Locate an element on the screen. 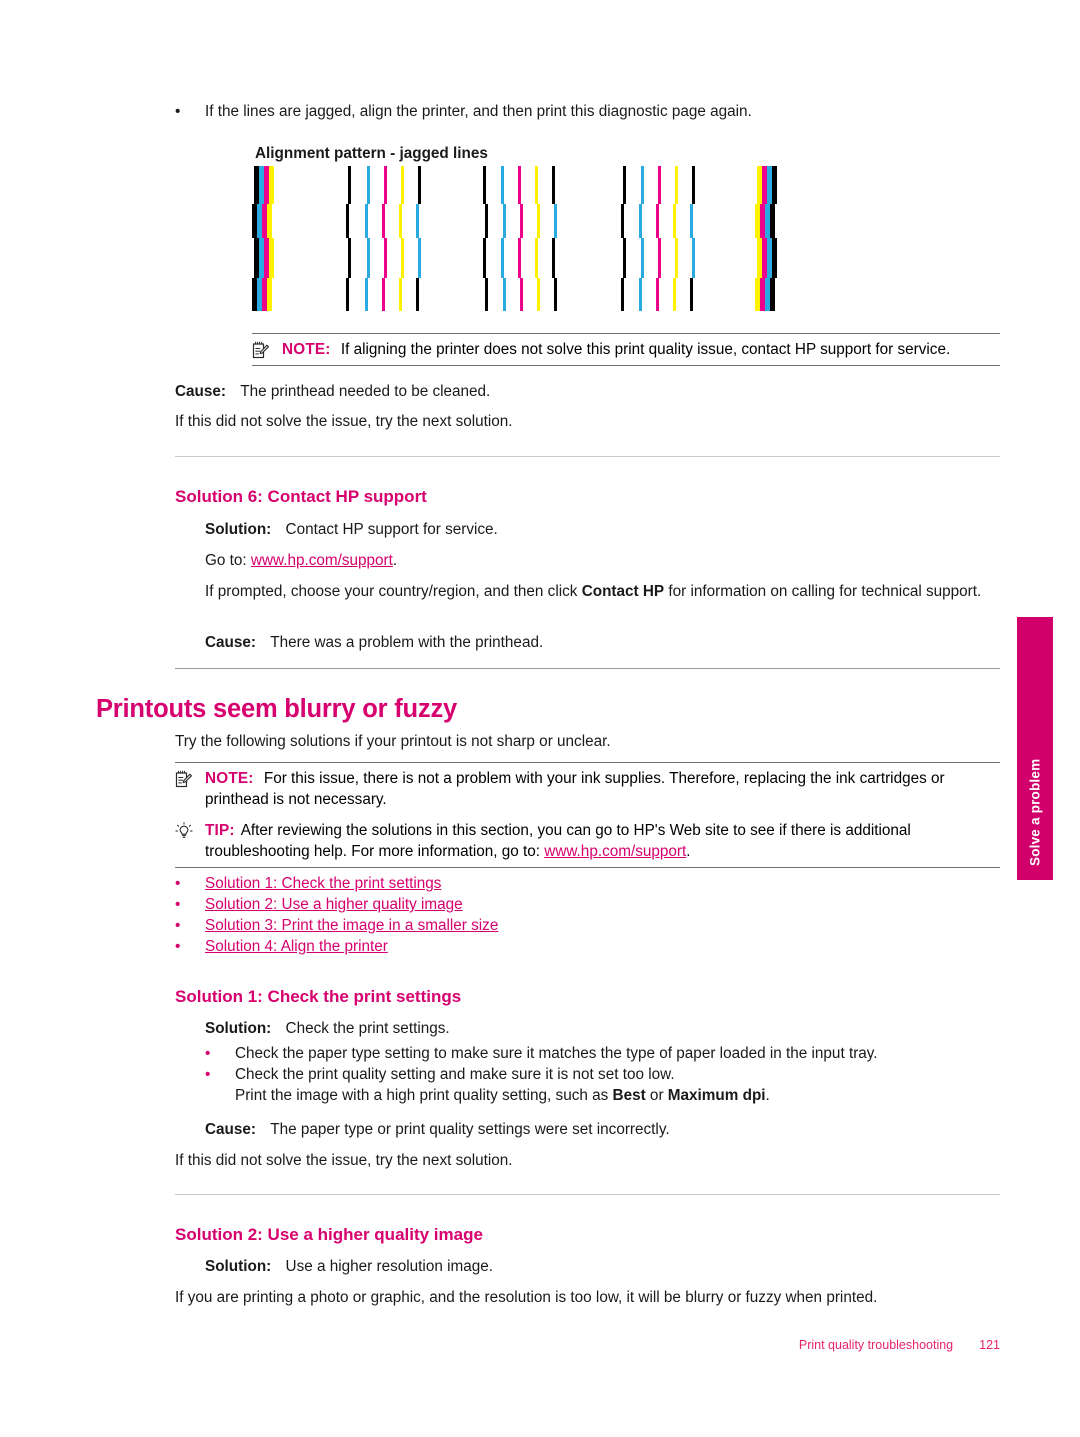  solution6-cause-label: Cause: is located at coordinates (231, 642).